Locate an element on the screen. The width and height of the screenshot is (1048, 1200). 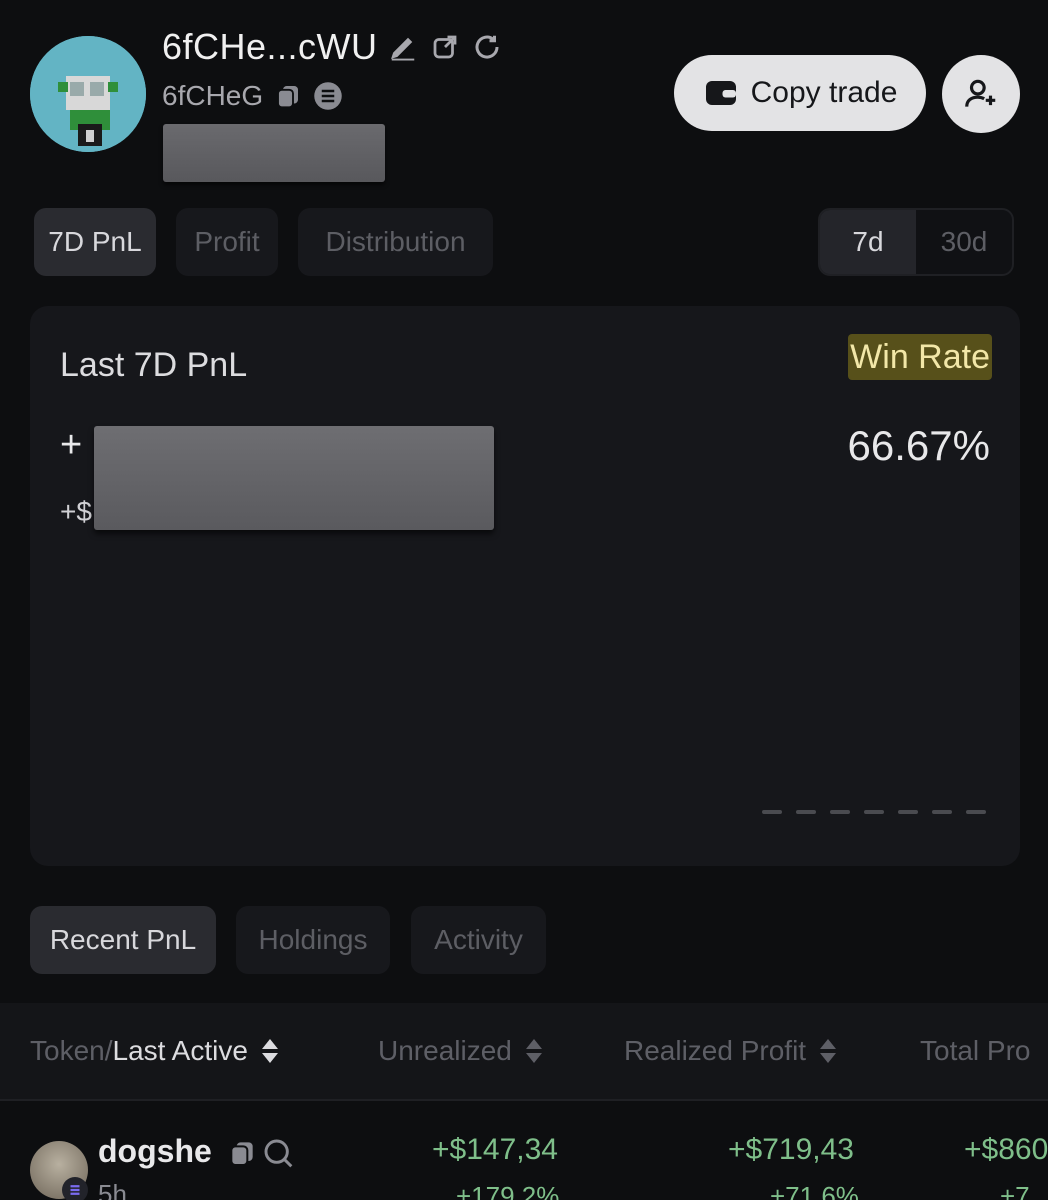
period-30d: 30d is located at coordinates (964, 242).